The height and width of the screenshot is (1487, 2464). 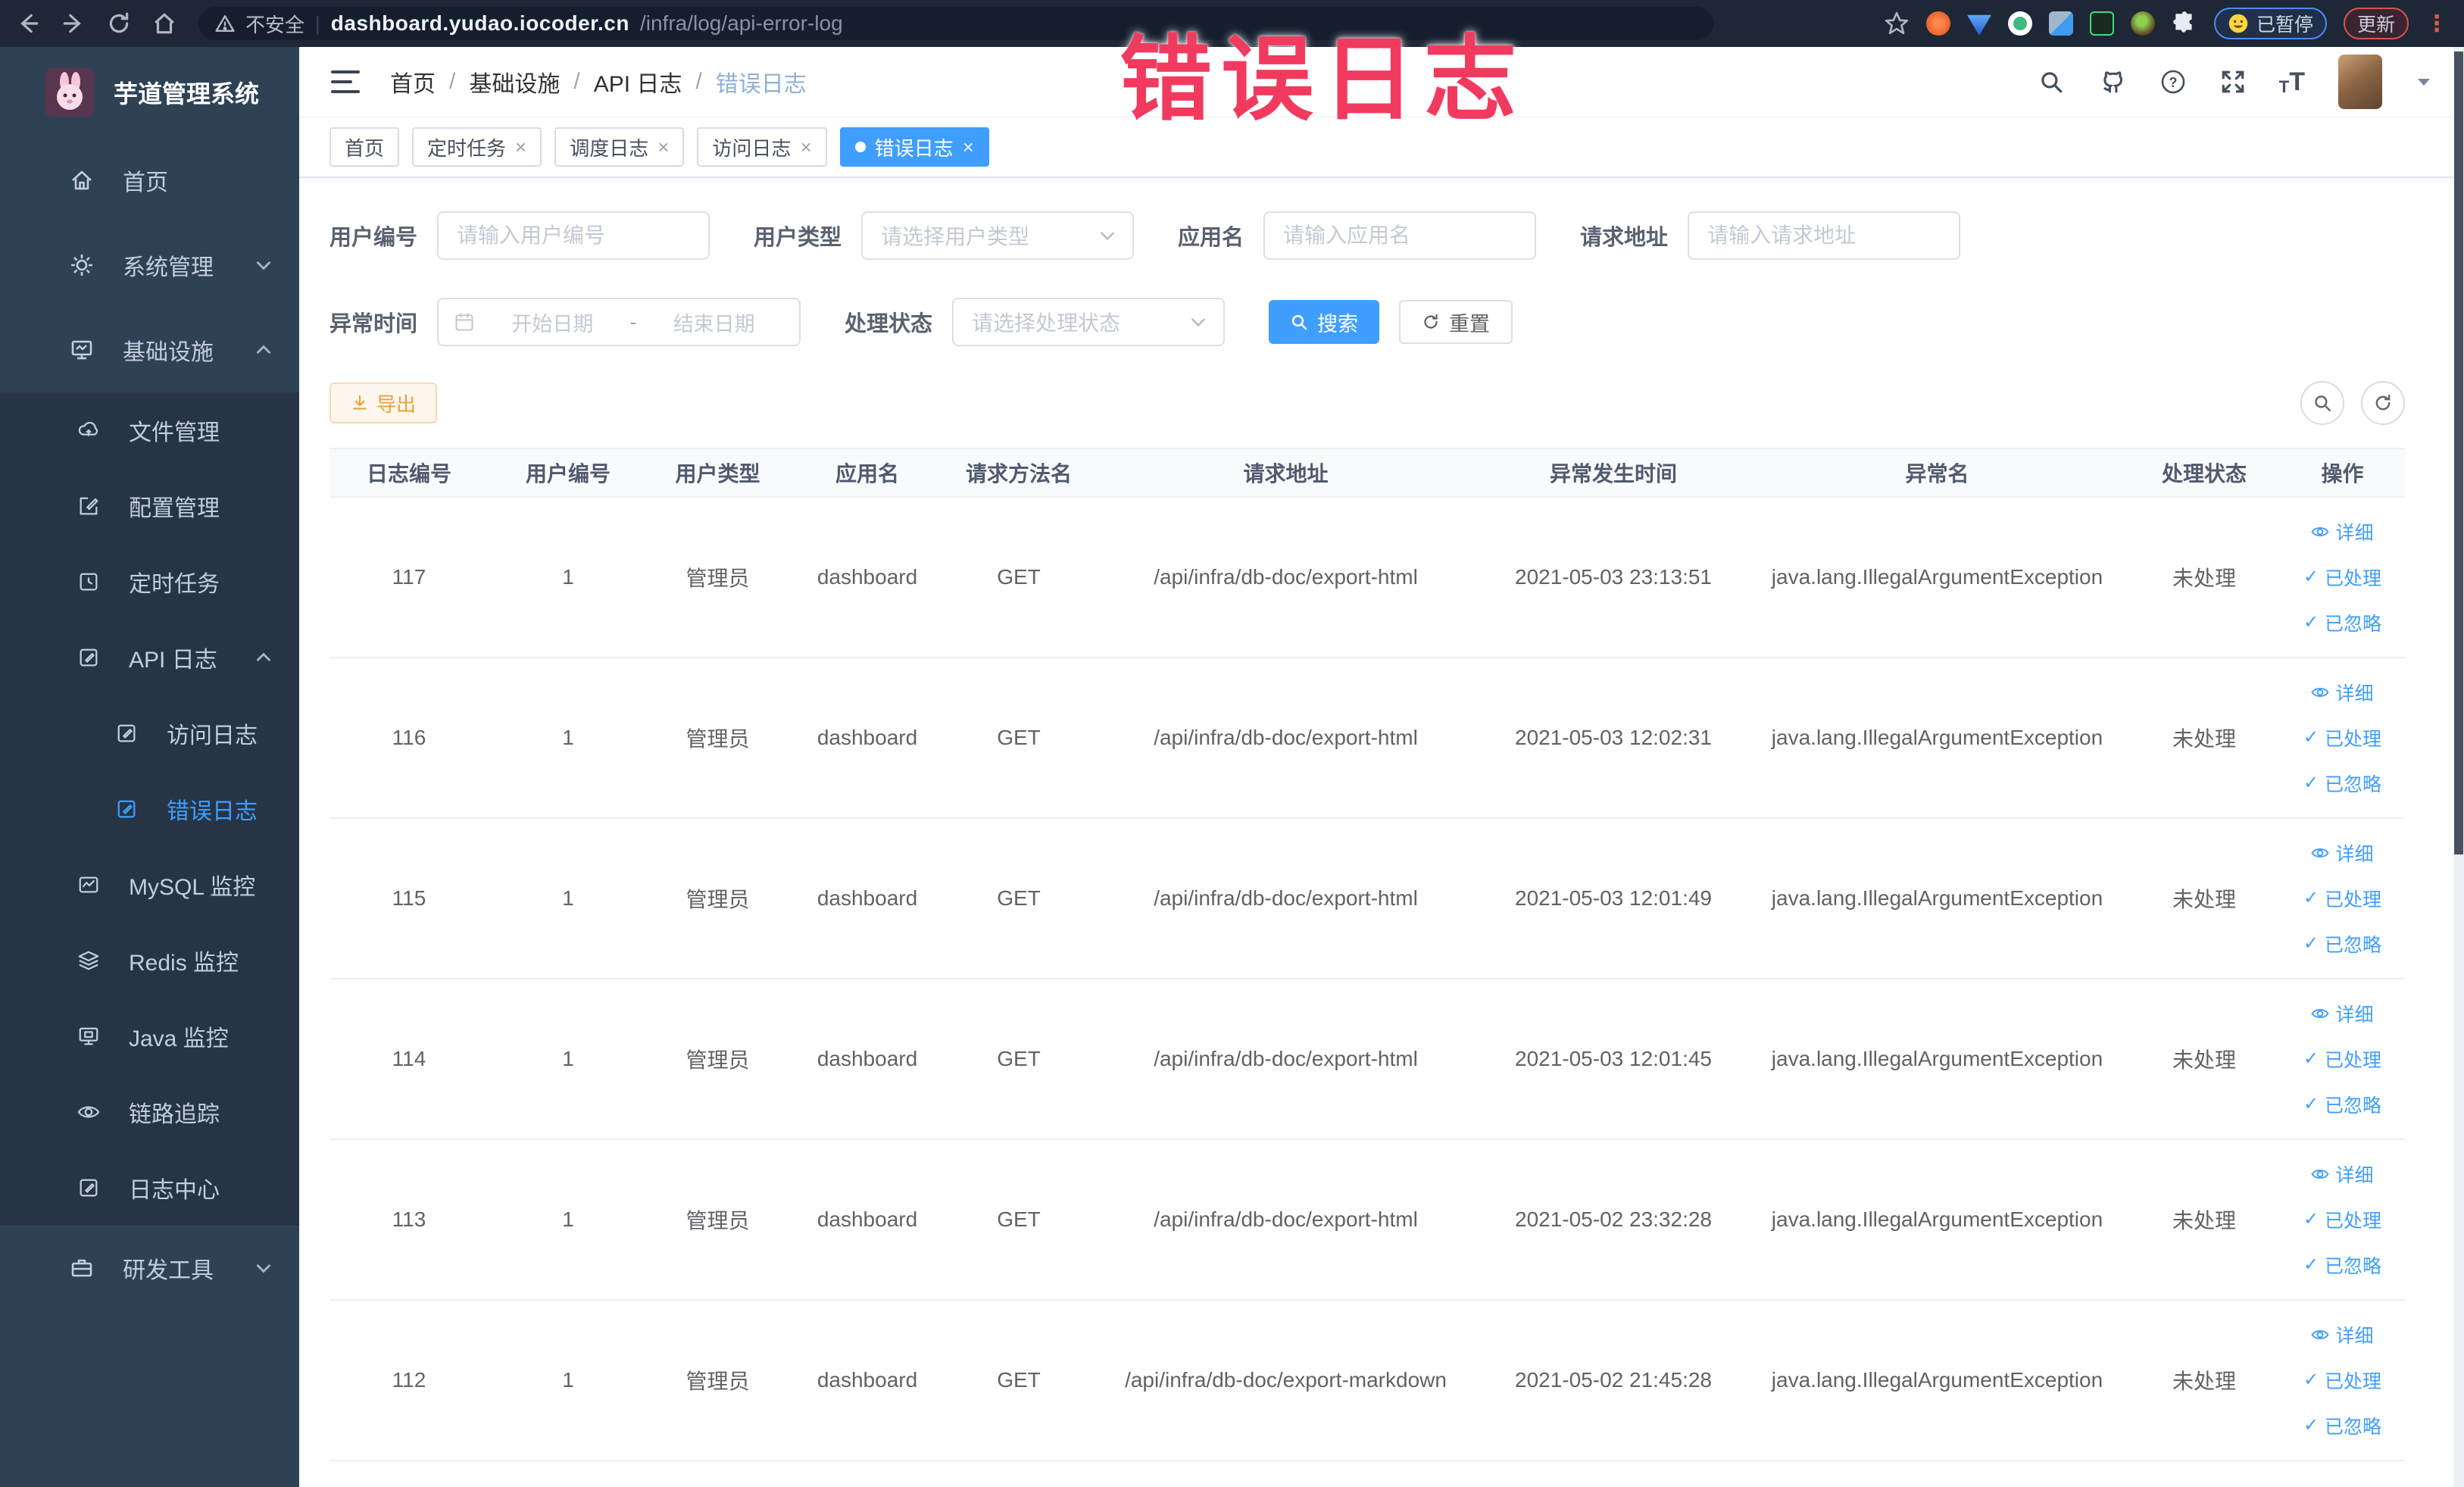 What do you see at coordinates (2458, 453) in the screenshot?
I see `scrollbar-thumb` at bounding box center [2458, 453].